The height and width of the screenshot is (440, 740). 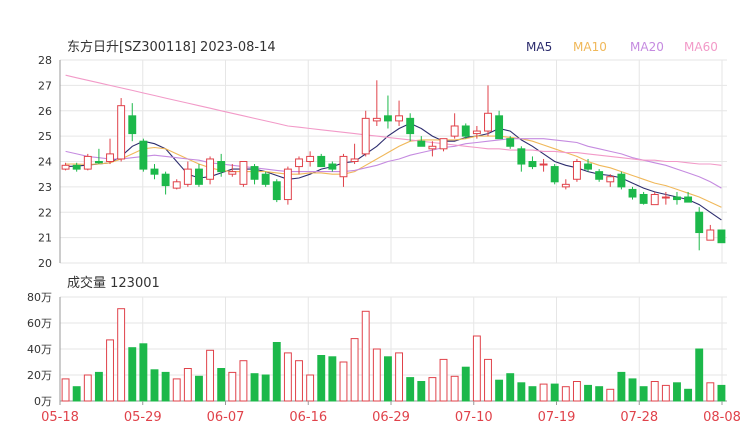 I want to click on ma-legend: MA5 MA10 MA20 MA60, so click(x=622, y=47).